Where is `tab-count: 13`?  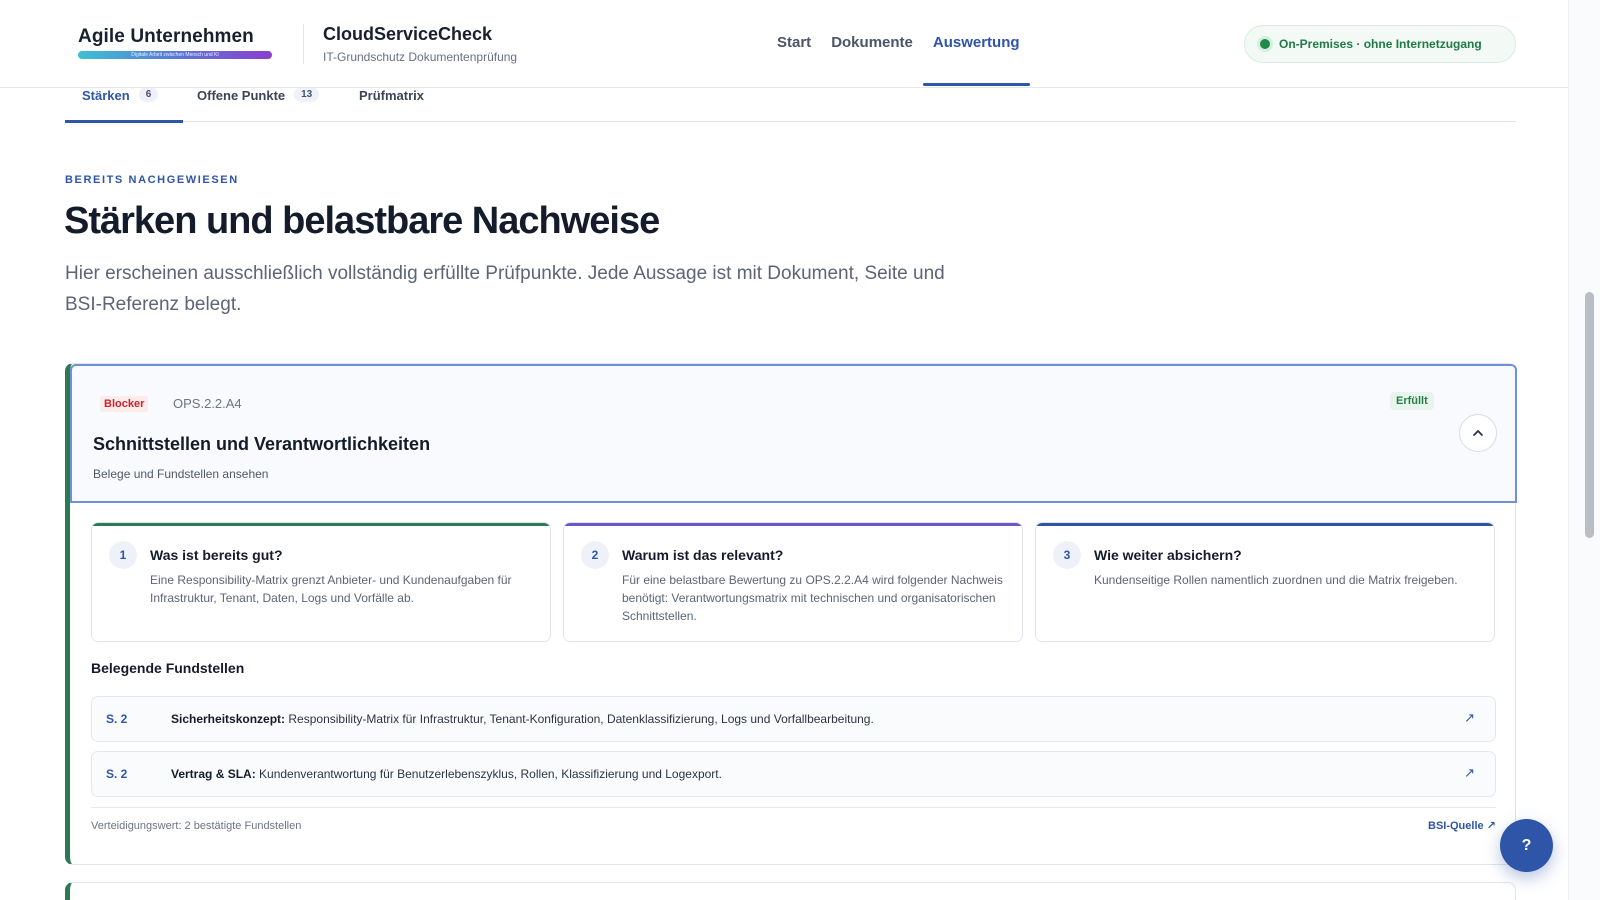
tab-count: 13 is located at coordinates (307, 94).